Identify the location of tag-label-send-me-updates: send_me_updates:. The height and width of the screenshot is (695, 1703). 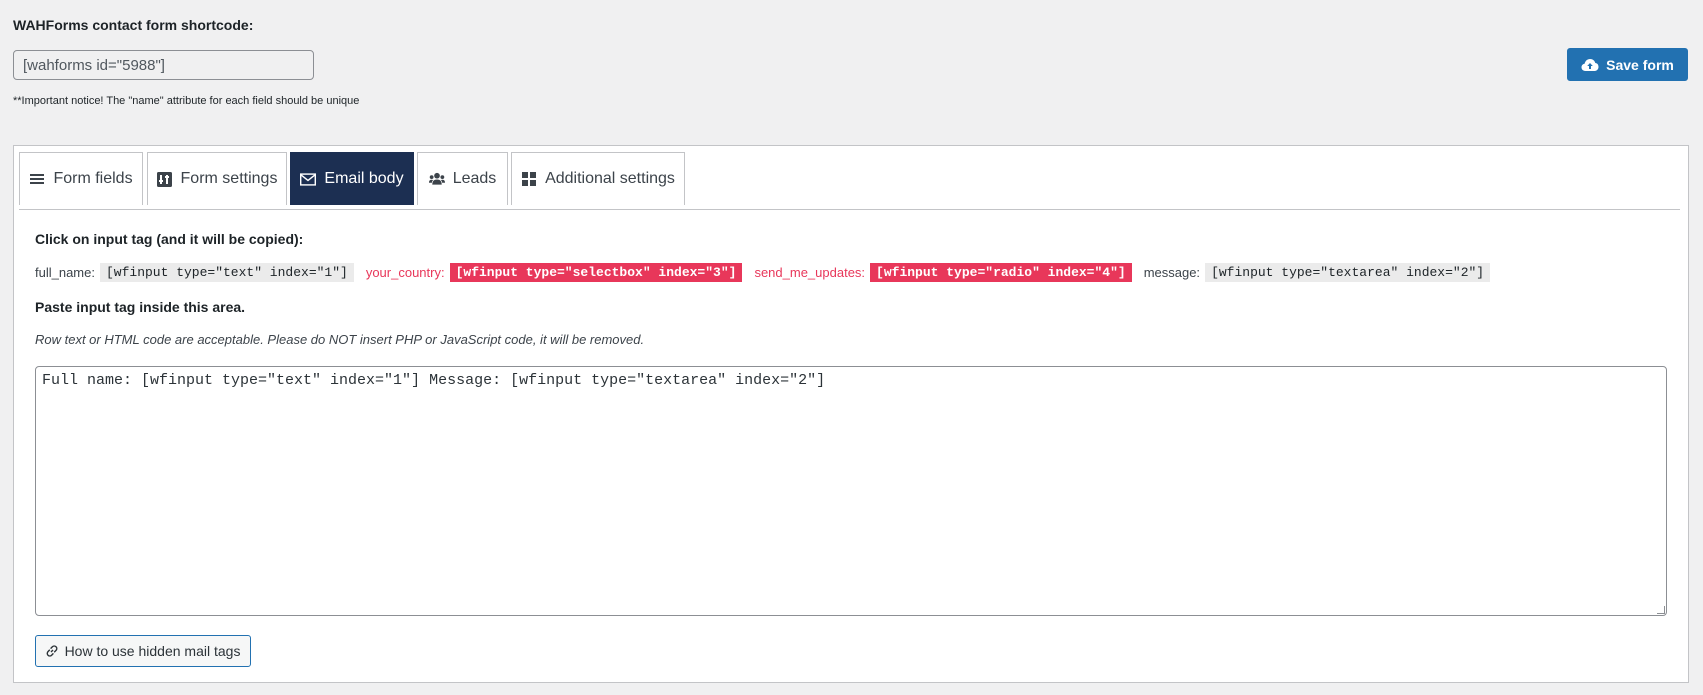
(810, 272).